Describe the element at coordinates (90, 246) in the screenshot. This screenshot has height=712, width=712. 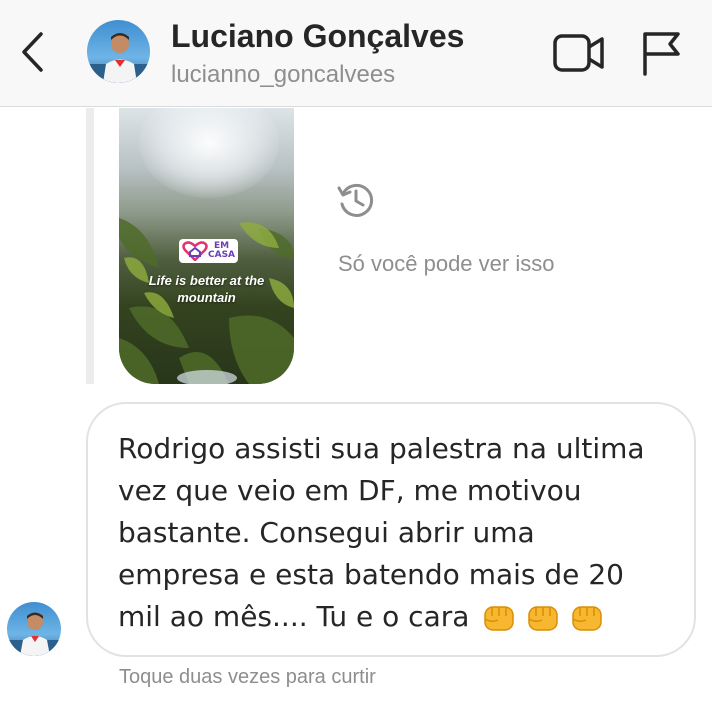
I see `reply-indicator-bar` at that location.